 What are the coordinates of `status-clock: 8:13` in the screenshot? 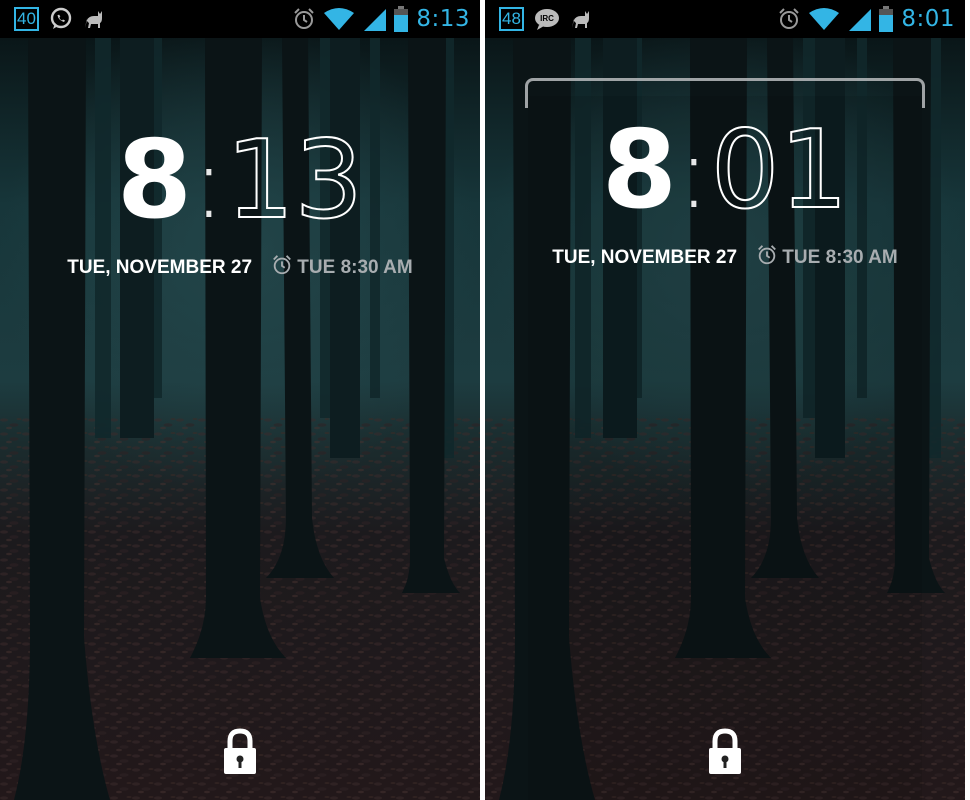 It's located at (443, 19).